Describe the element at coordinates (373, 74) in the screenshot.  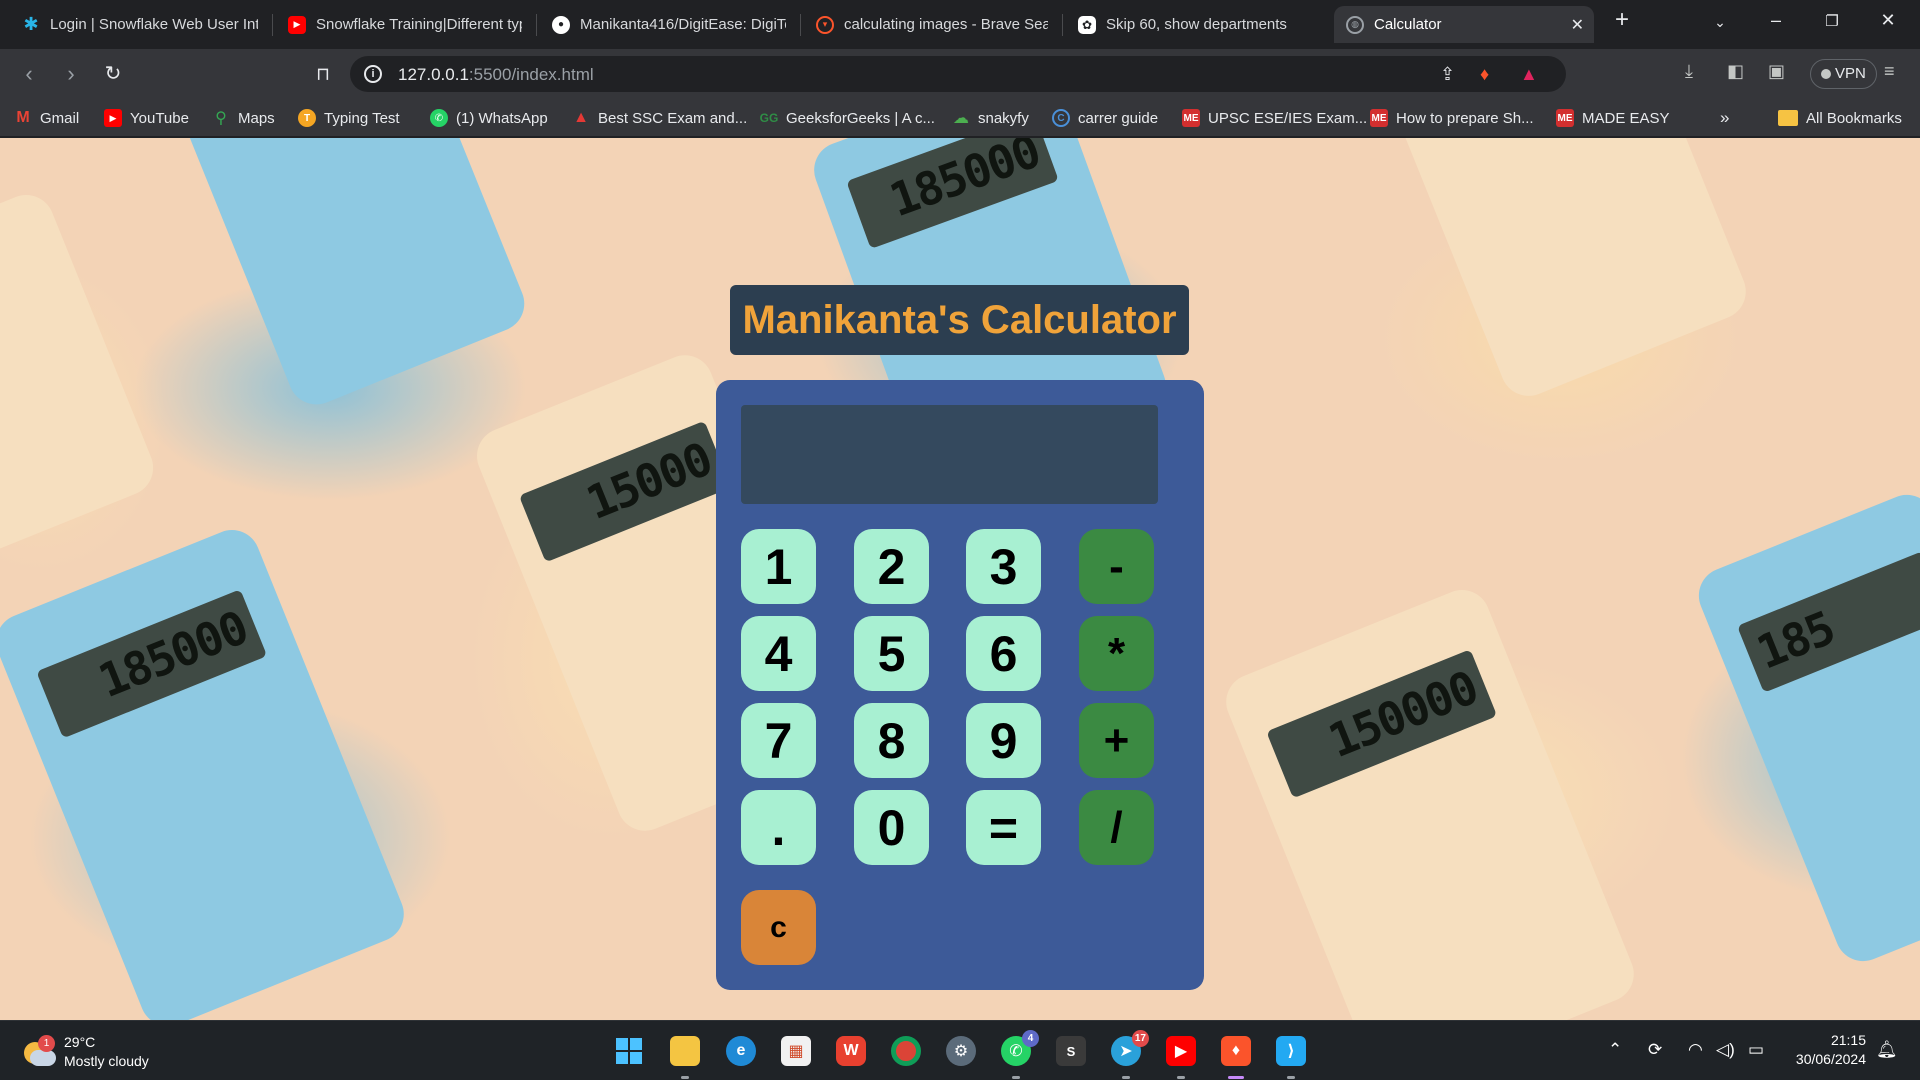
I see `site-info-icon: i` at that location.